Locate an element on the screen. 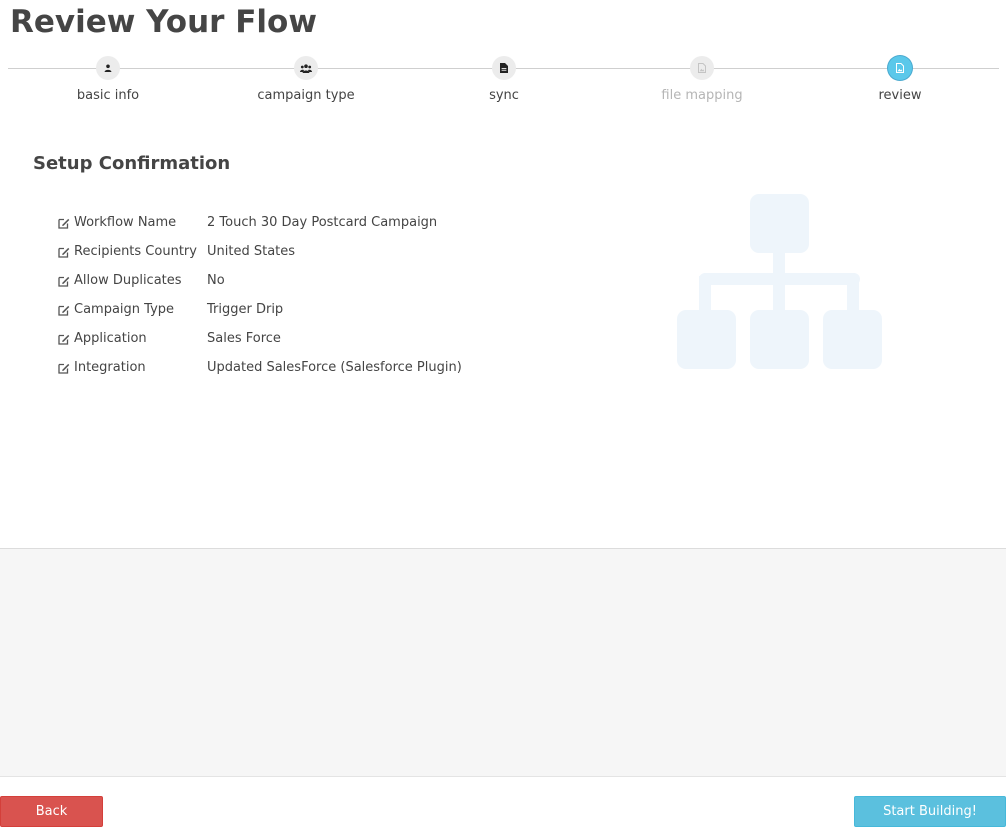  detail-label: Recipients Country is located at coordinates (135, 251).